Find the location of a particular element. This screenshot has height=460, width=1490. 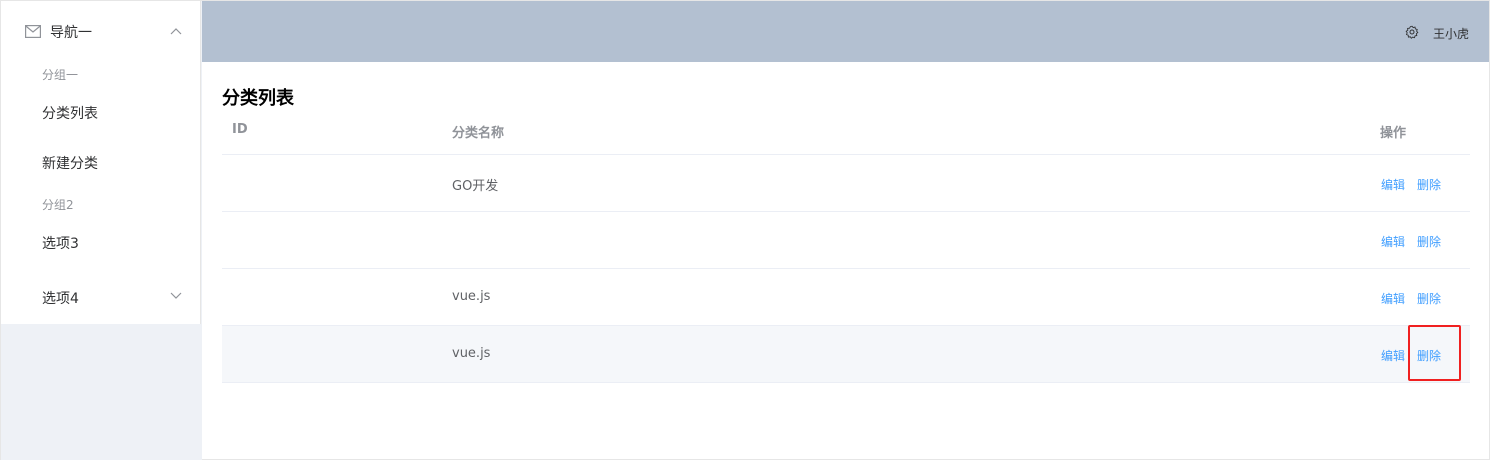

submenu-nav1: 导航一 is located at coordinates (101, 31).